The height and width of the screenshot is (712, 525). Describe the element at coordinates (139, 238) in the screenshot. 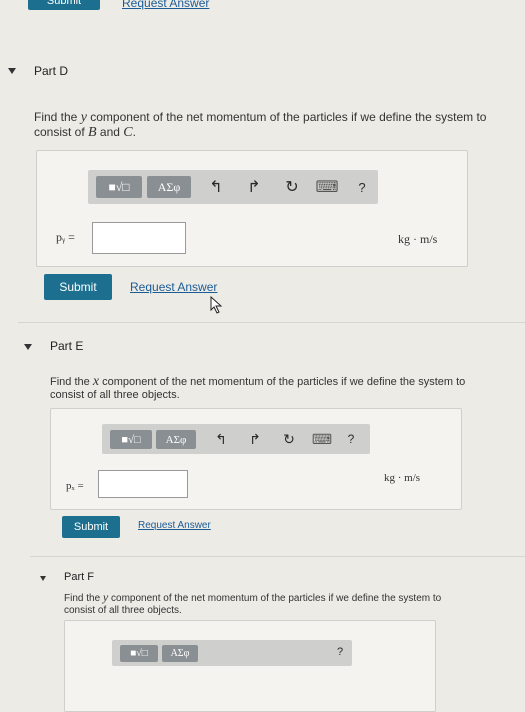

I see `part-d-answer-input` at that location.